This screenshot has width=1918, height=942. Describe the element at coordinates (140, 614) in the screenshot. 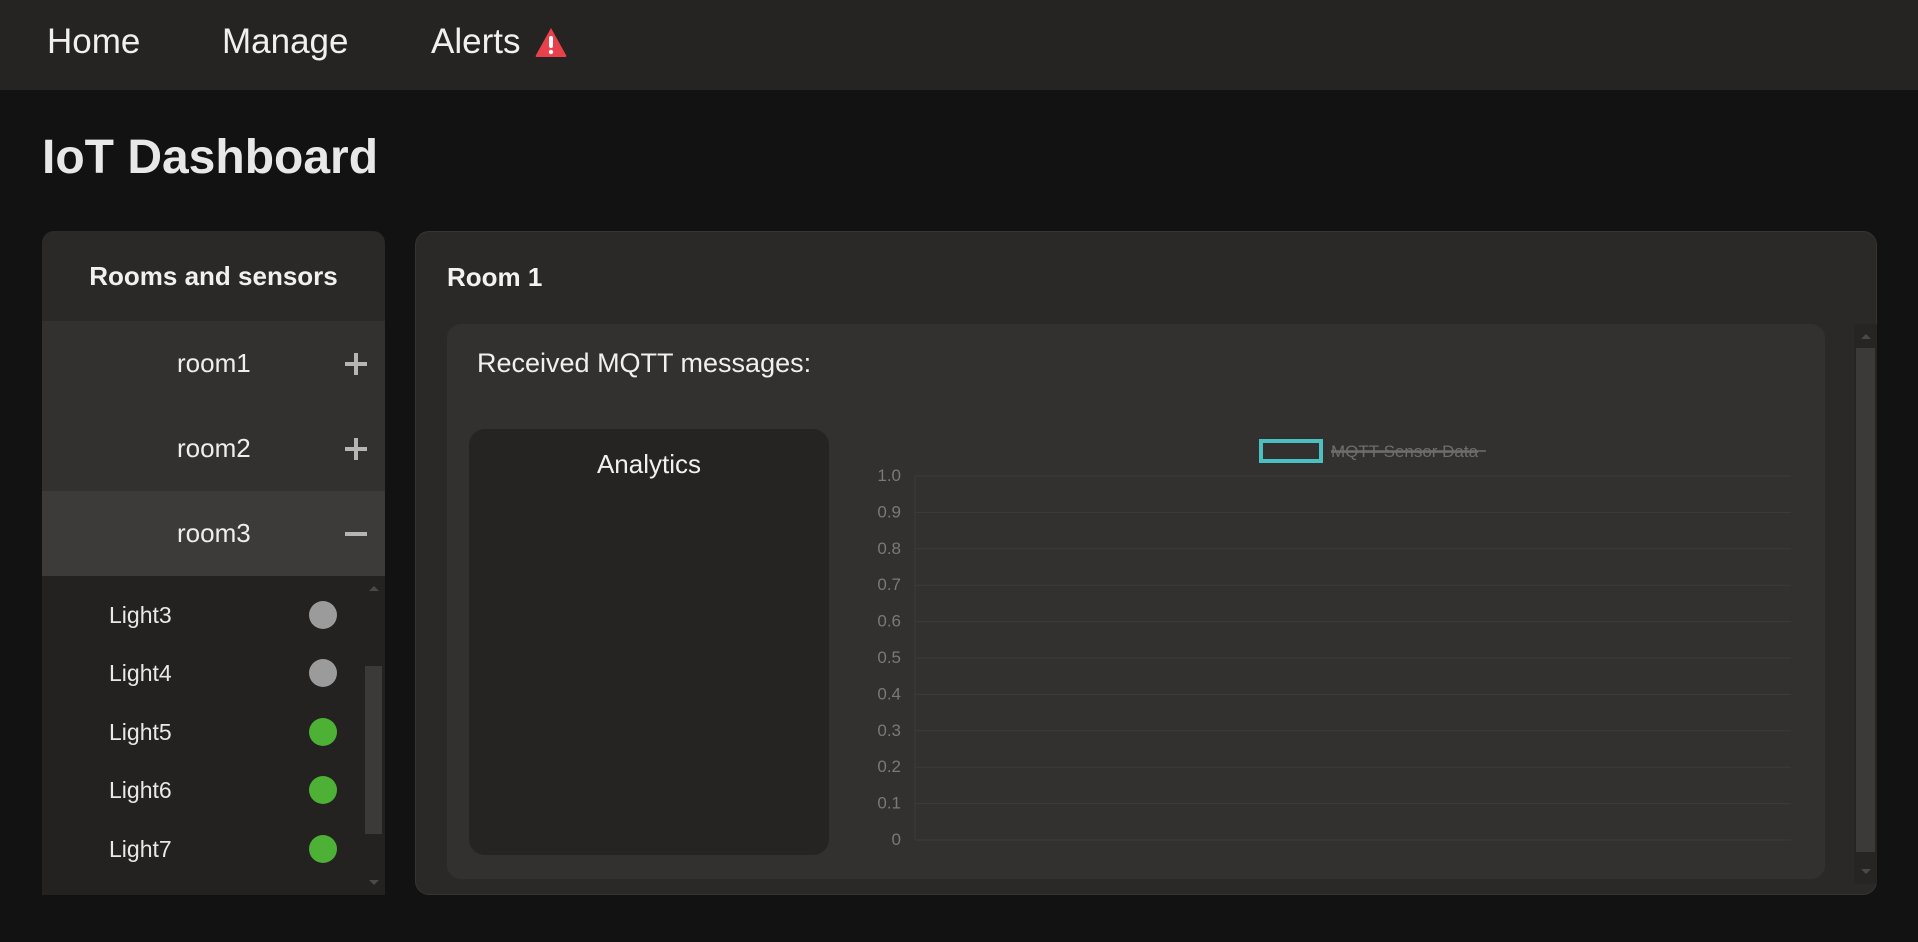

I see `sensor-label: Light3` at that location.